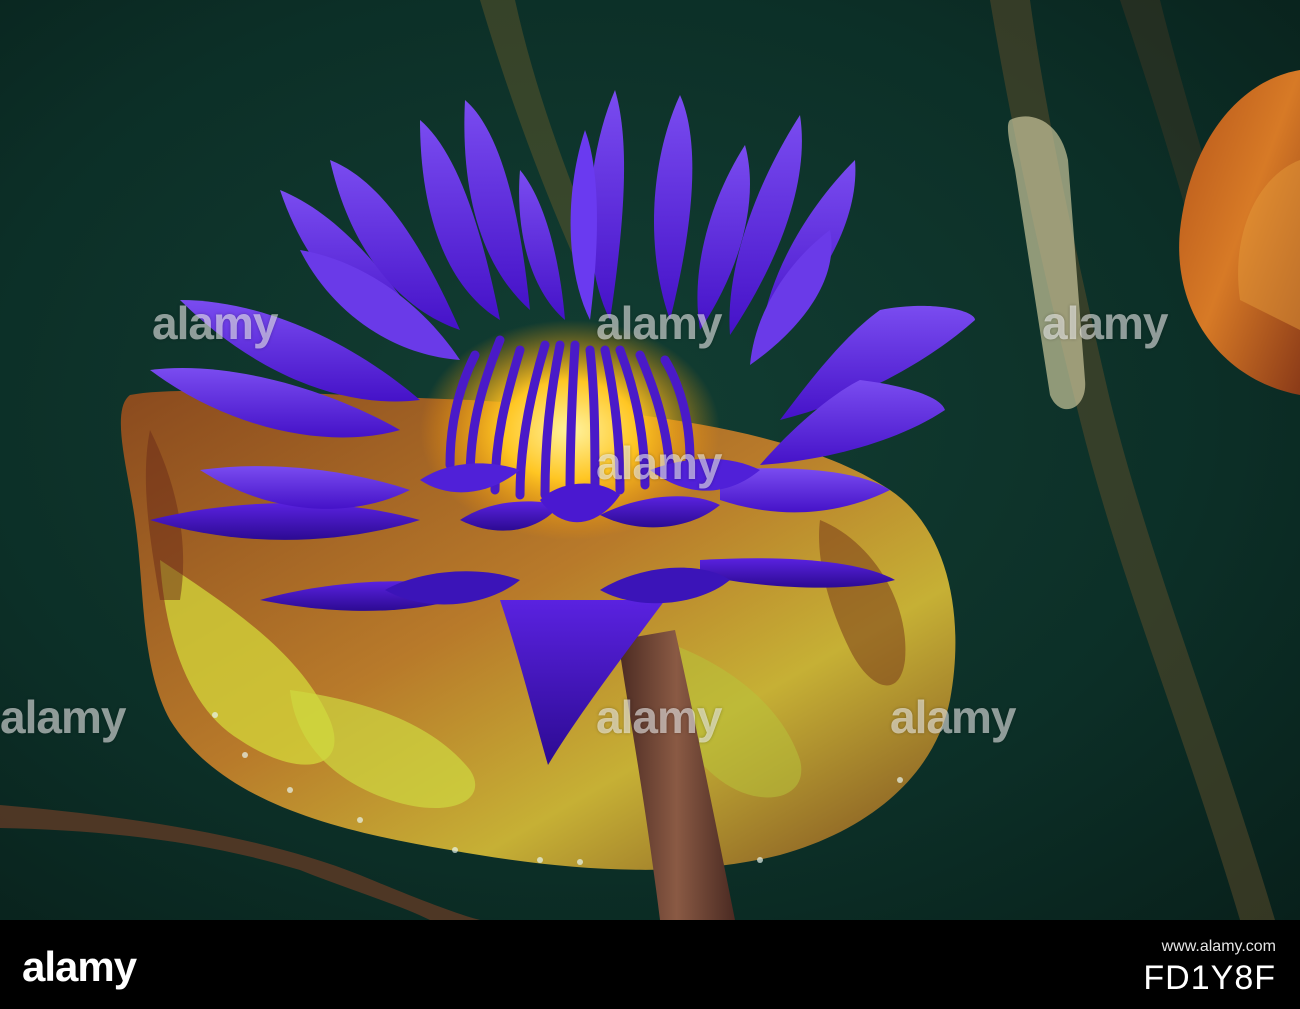 This screenshot has width=1300, height=1009. Describe the element at coordinates (79, 966) in the screenshot. I see `alamy-logo: alamy` at that location.